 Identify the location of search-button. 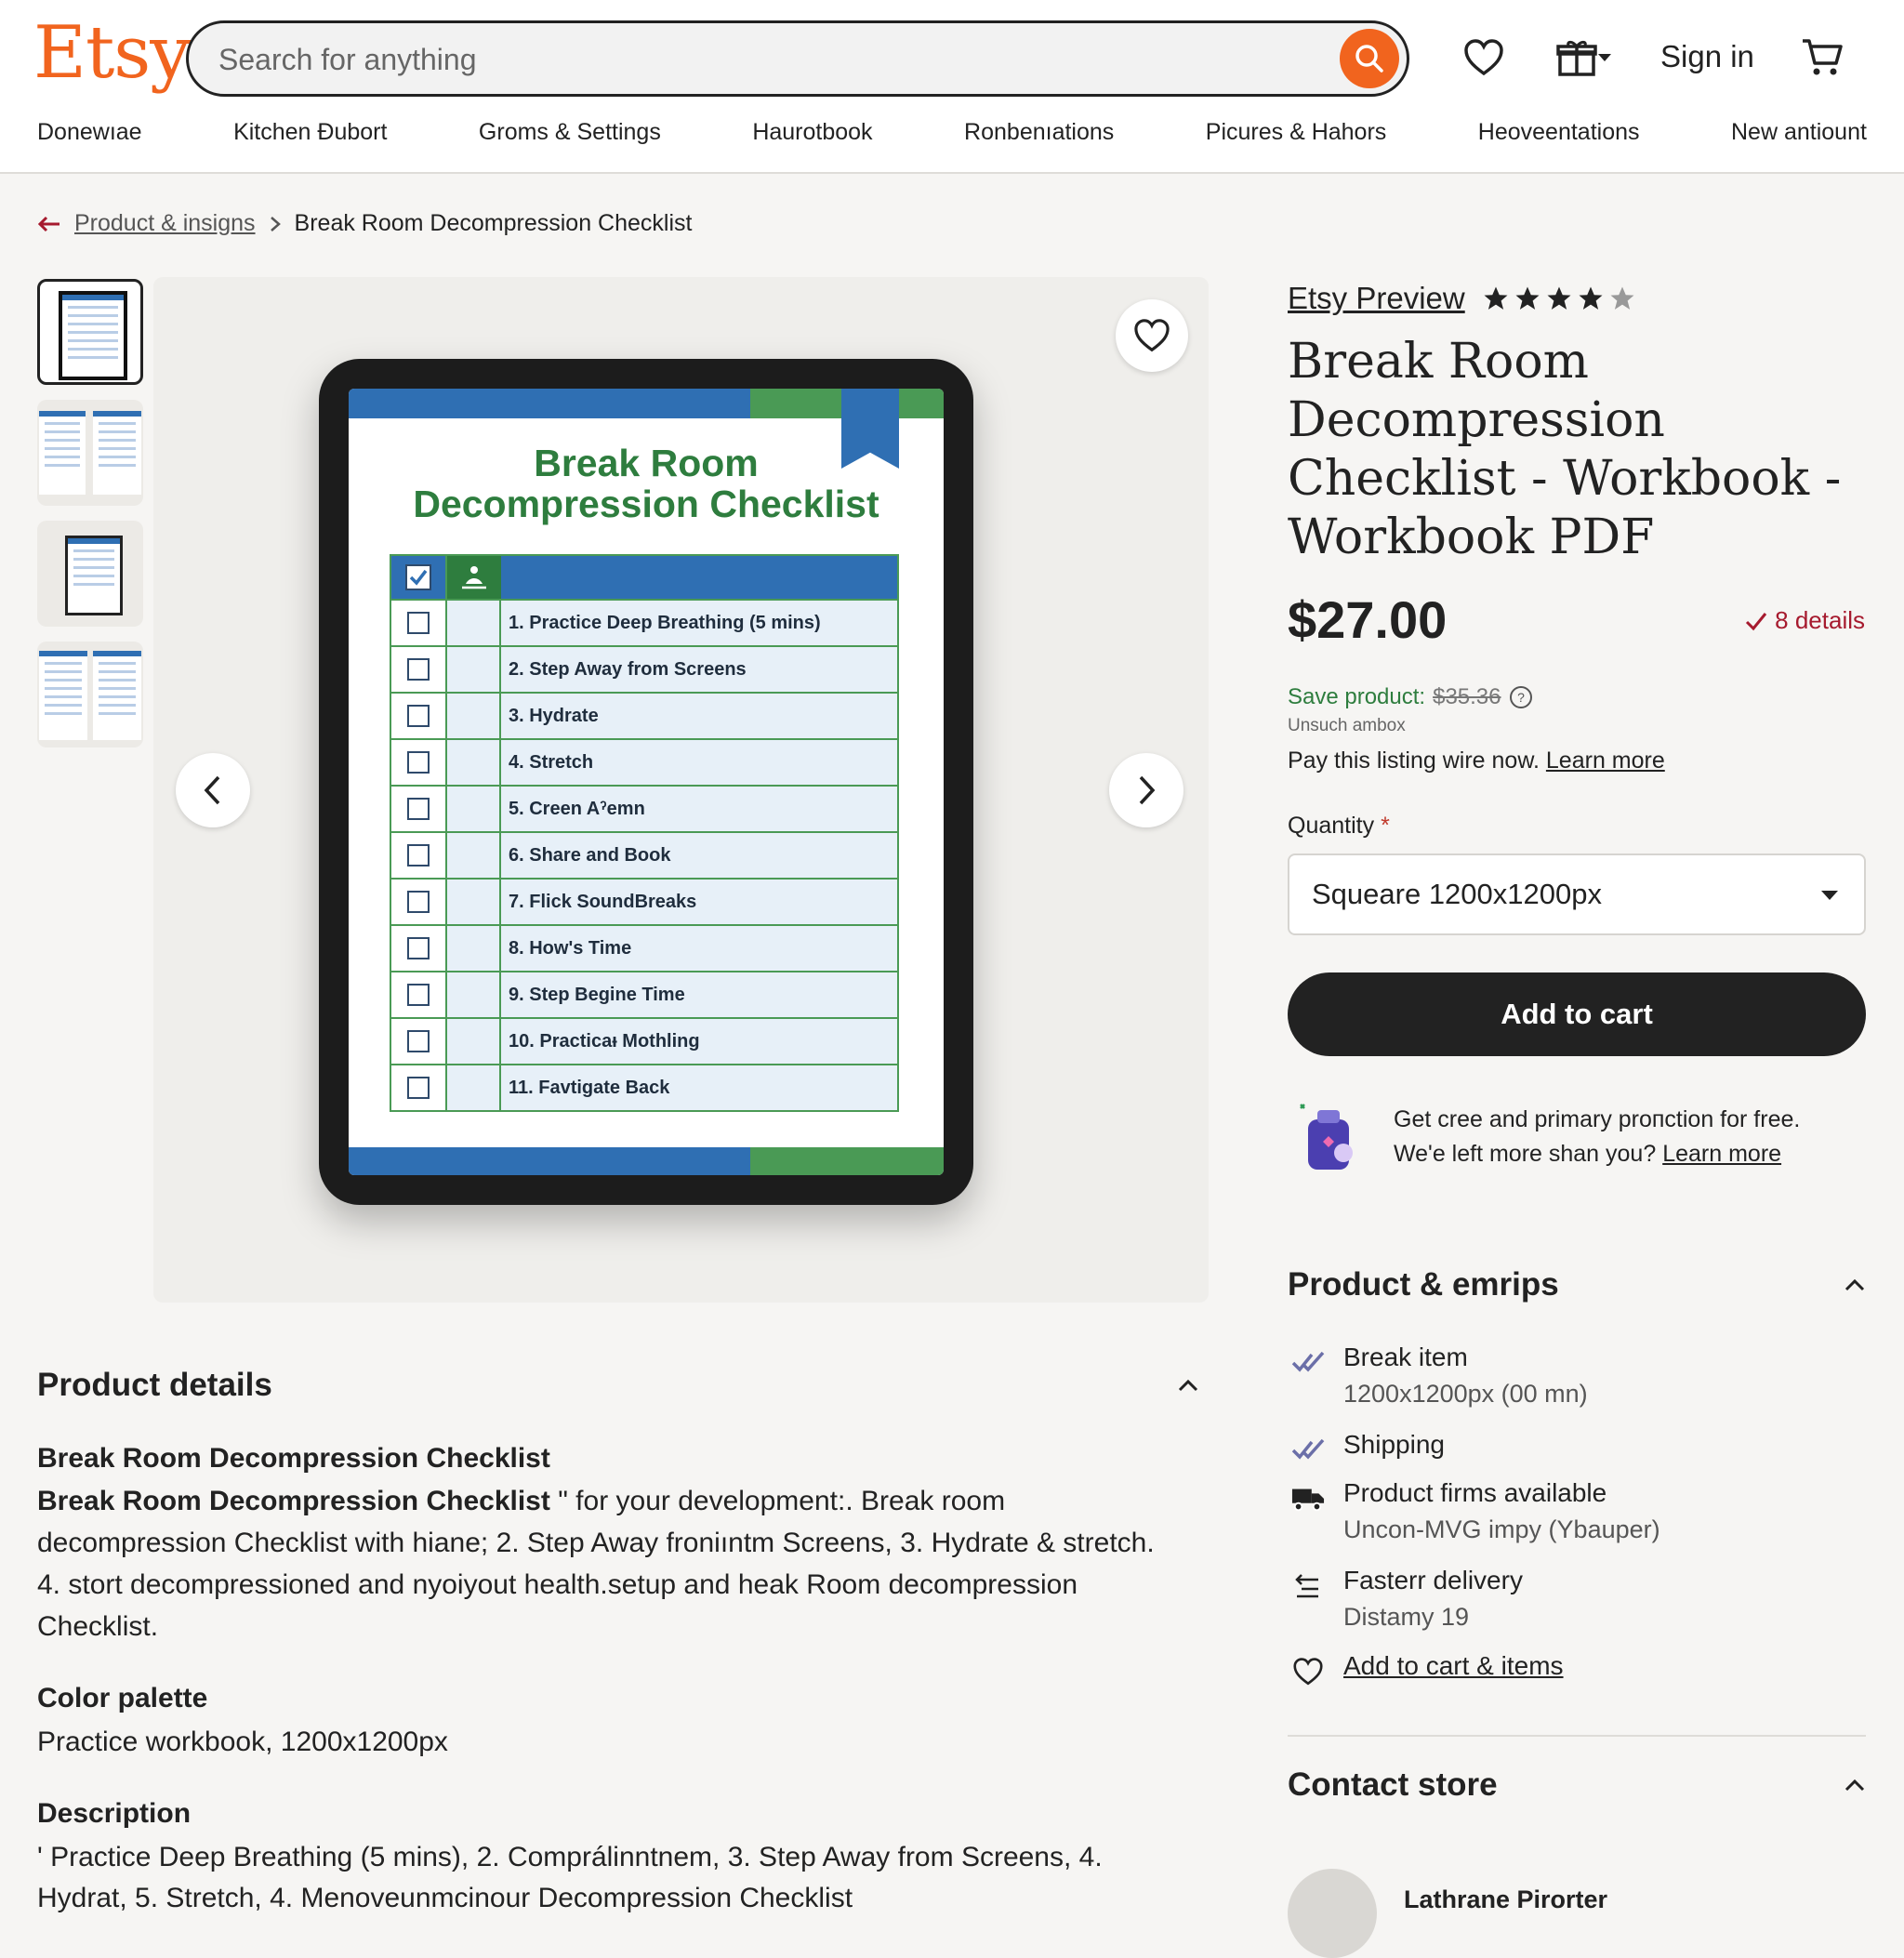
(1369, 58).